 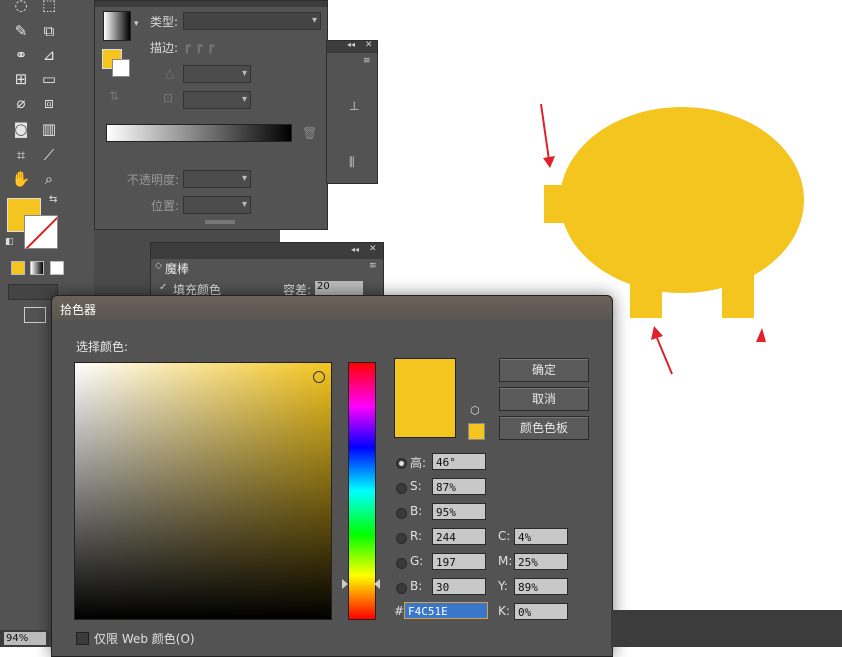 What do you see at coordinates (416, 486) in the screenshot?
I see `saturation-label: S:` at bounding box center [416, 486].